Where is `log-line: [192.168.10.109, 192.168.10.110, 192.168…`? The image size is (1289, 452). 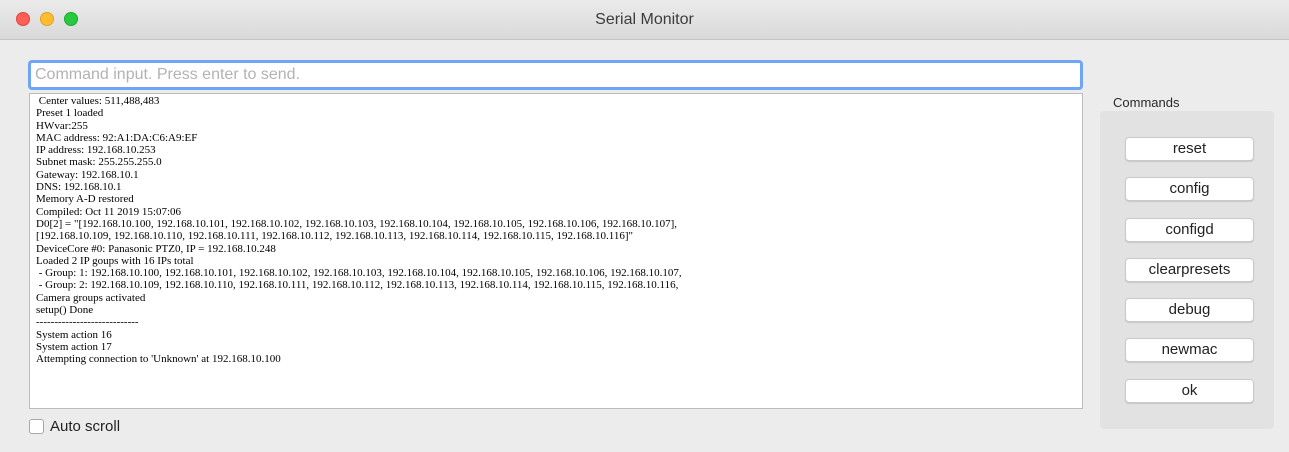 log-line: [192.168.10.109, 192.168.10.110, 192.168… is located at coordinates (335, 236).